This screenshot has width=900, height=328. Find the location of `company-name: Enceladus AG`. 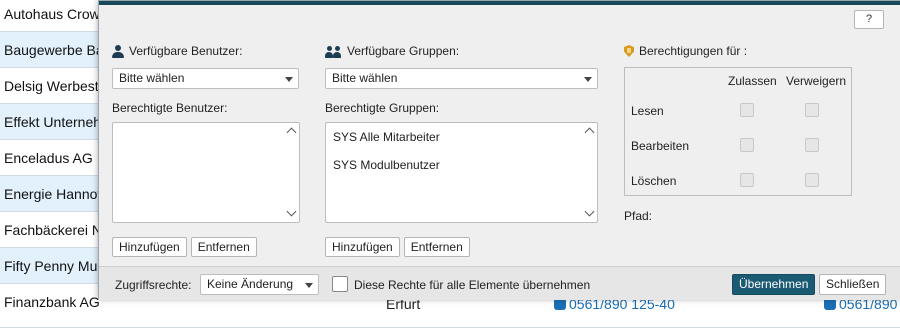

company-name: Enceladus AG is located at coordinates (48, 158).